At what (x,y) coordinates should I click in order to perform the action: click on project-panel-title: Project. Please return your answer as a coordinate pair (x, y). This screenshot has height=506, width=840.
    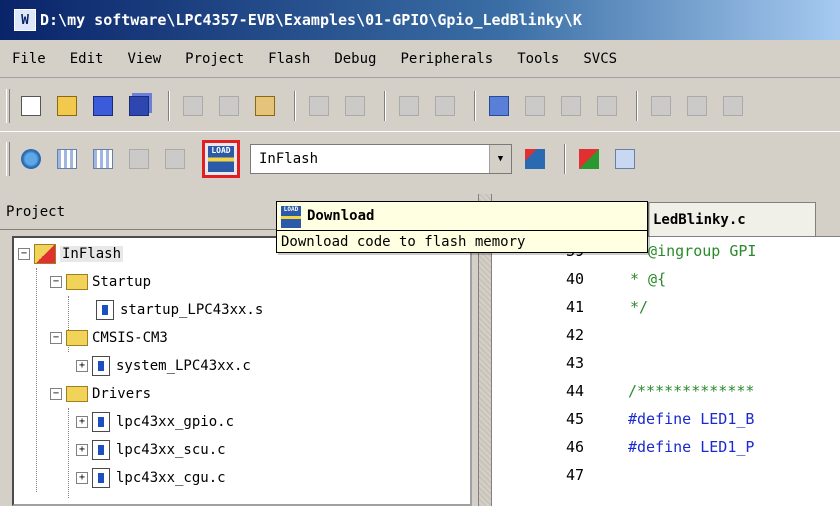
    Looking at the image, I should click on (36, 211).